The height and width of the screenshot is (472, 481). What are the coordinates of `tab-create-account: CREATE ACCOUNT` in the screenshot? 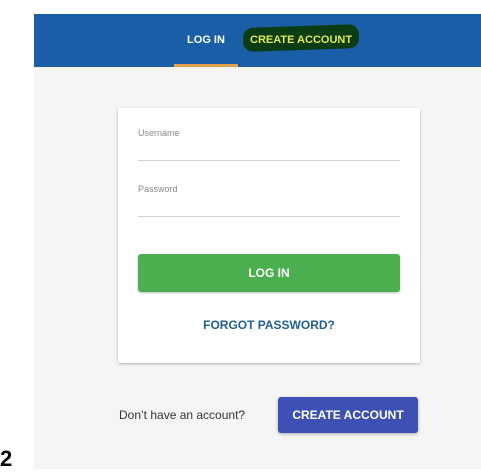 It's located at (306, 40).